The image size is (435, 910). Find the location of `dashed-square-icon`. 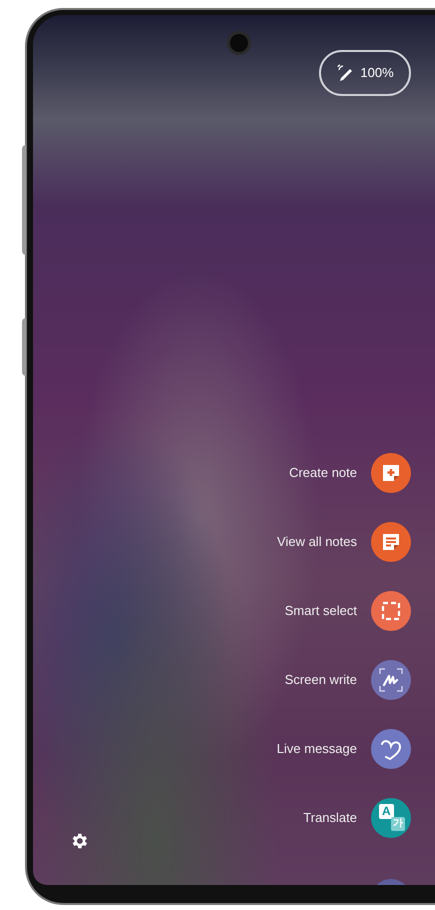

dashed-square-icon is located at coordinates (391, 611).